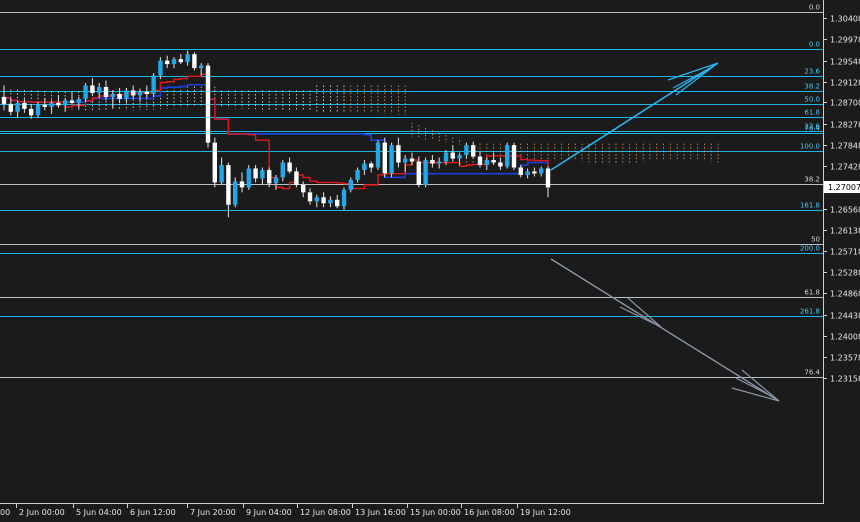 The width and height of the screenshot is (860, 522). I want to click on price-tick-label: 1.27428, so click(845, 167).